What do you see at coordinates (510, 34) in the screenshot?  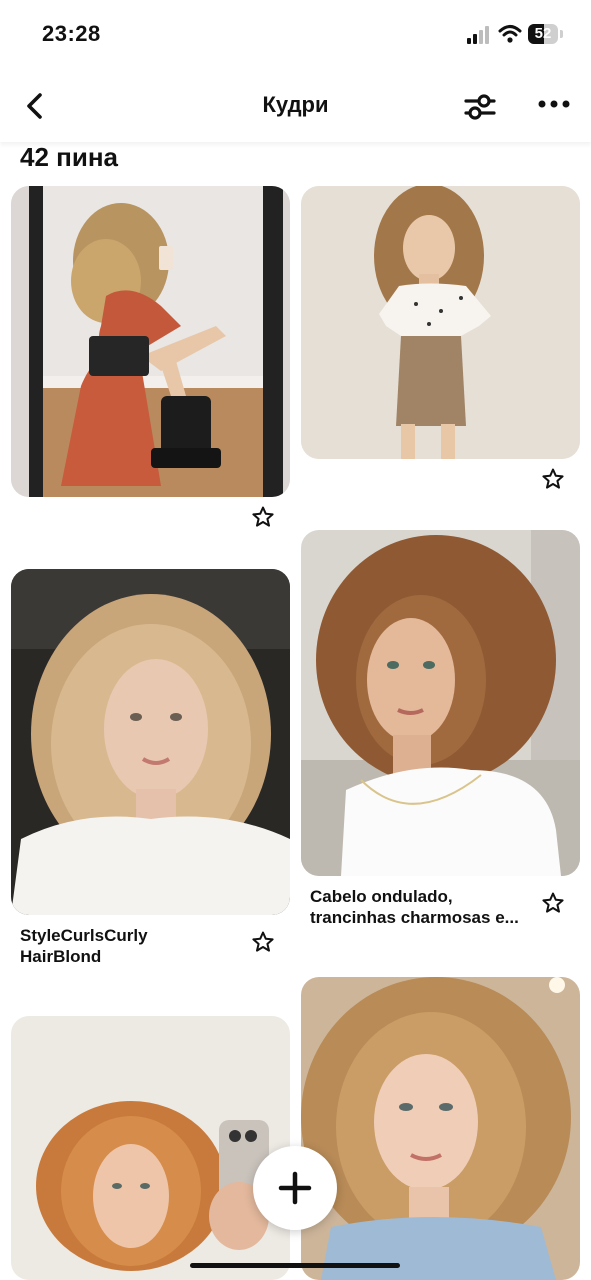 I see `wifi-icon` at bounding box center [510, 34].